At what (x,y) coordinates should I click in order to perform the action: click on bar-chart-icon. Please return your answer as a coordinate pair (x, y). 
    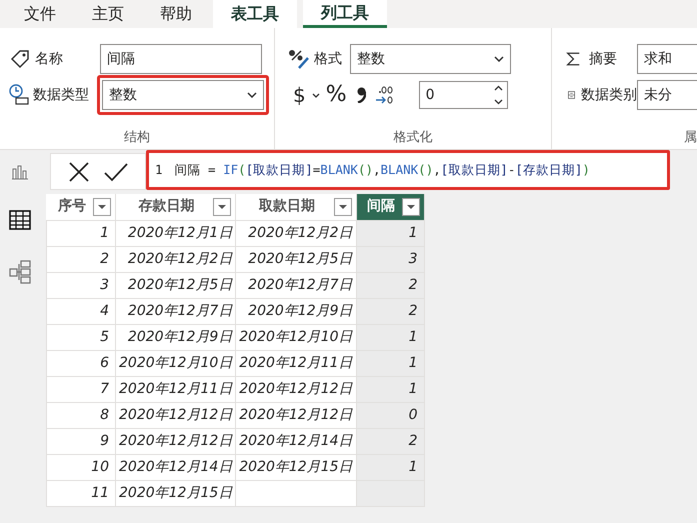
    Looking at the image, I should click on (20, 172).